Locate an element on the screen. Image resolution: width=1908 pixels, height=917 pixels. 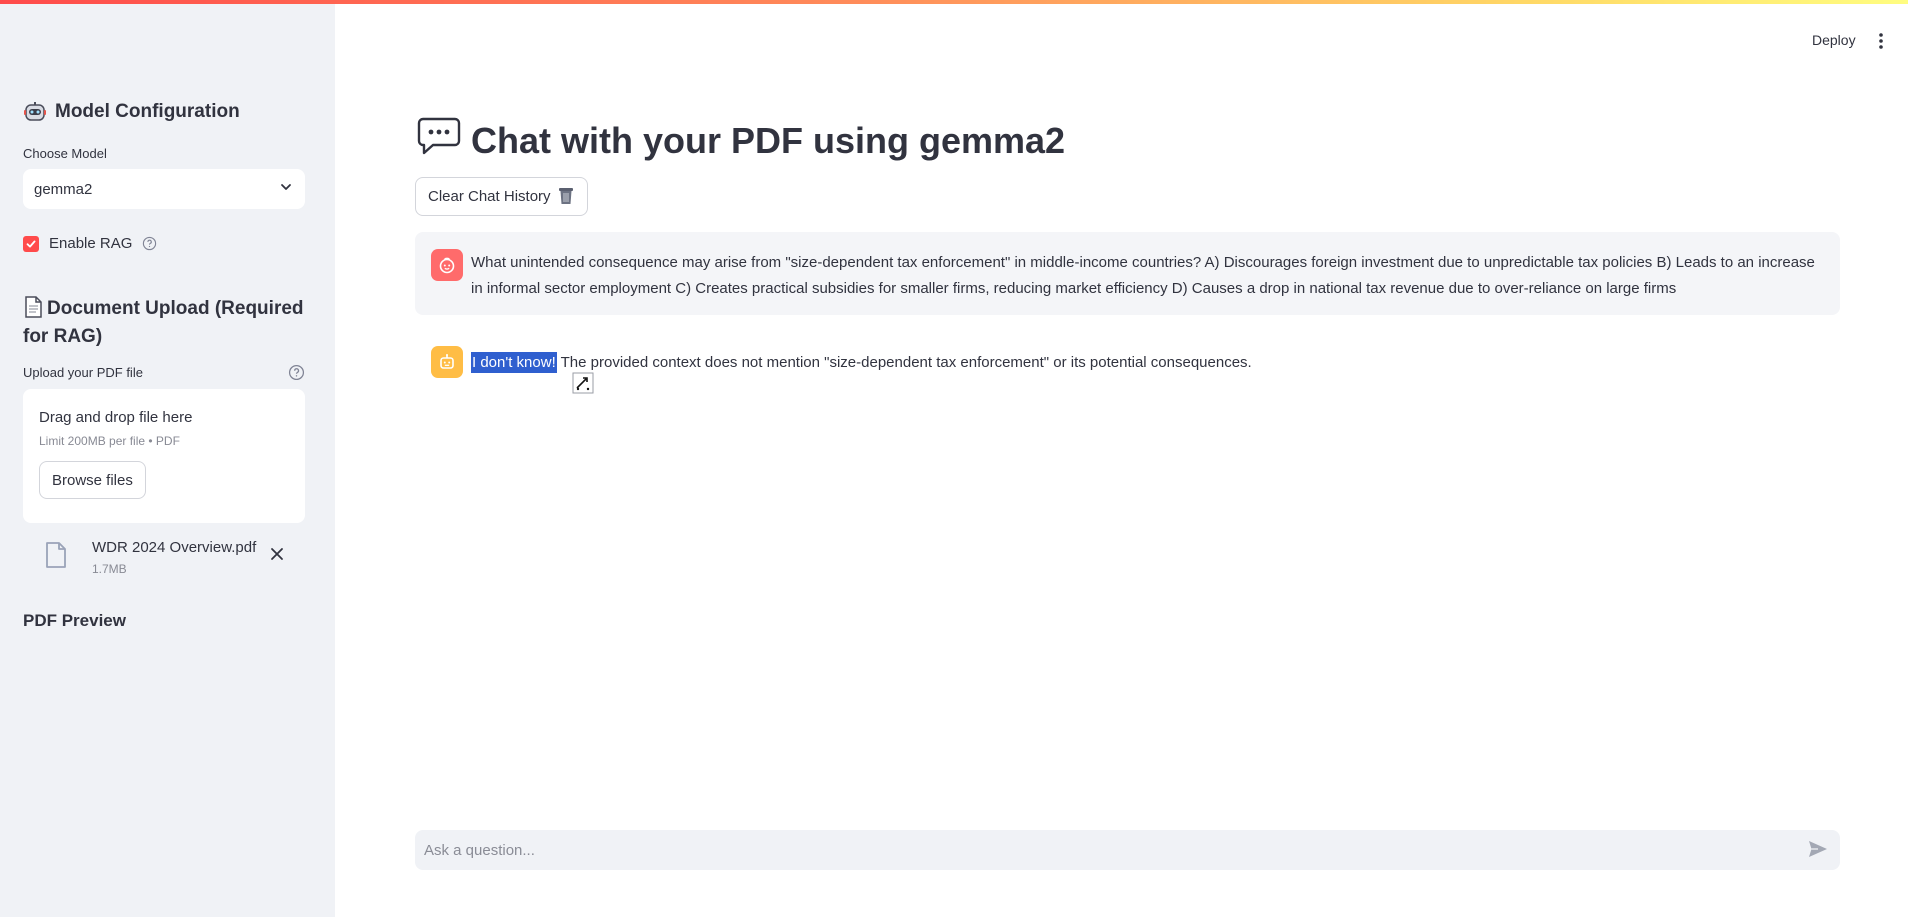
pdf-preview-title: PDF Preview is located at coordinates (74, 620).